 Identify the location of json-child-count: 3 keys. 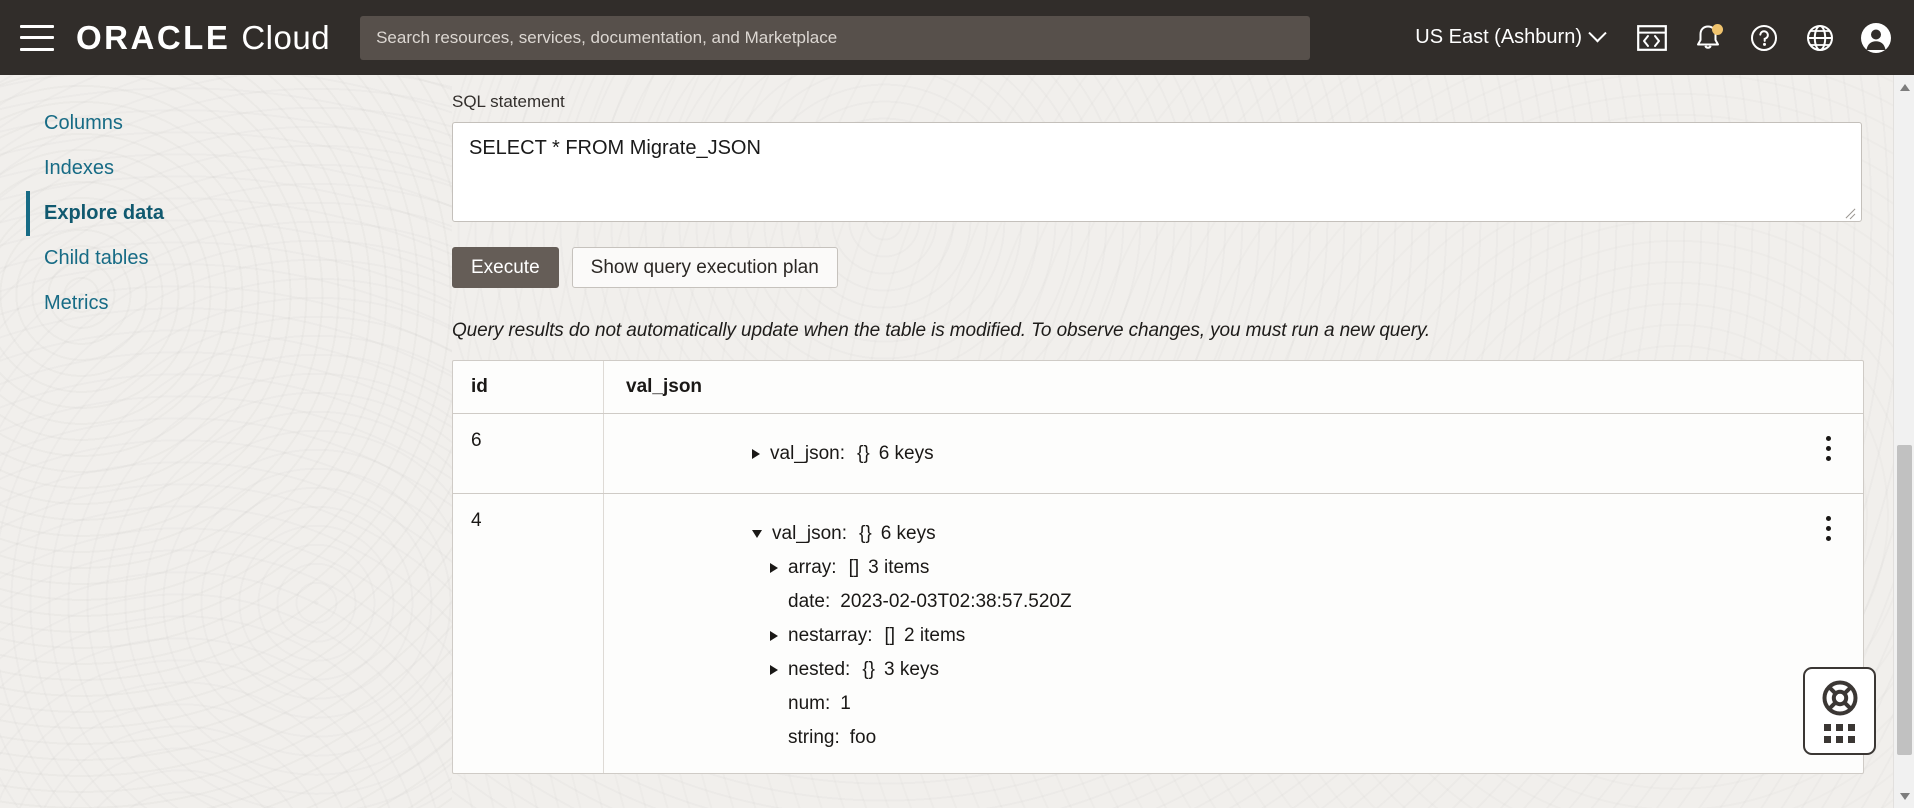
(911, 669).